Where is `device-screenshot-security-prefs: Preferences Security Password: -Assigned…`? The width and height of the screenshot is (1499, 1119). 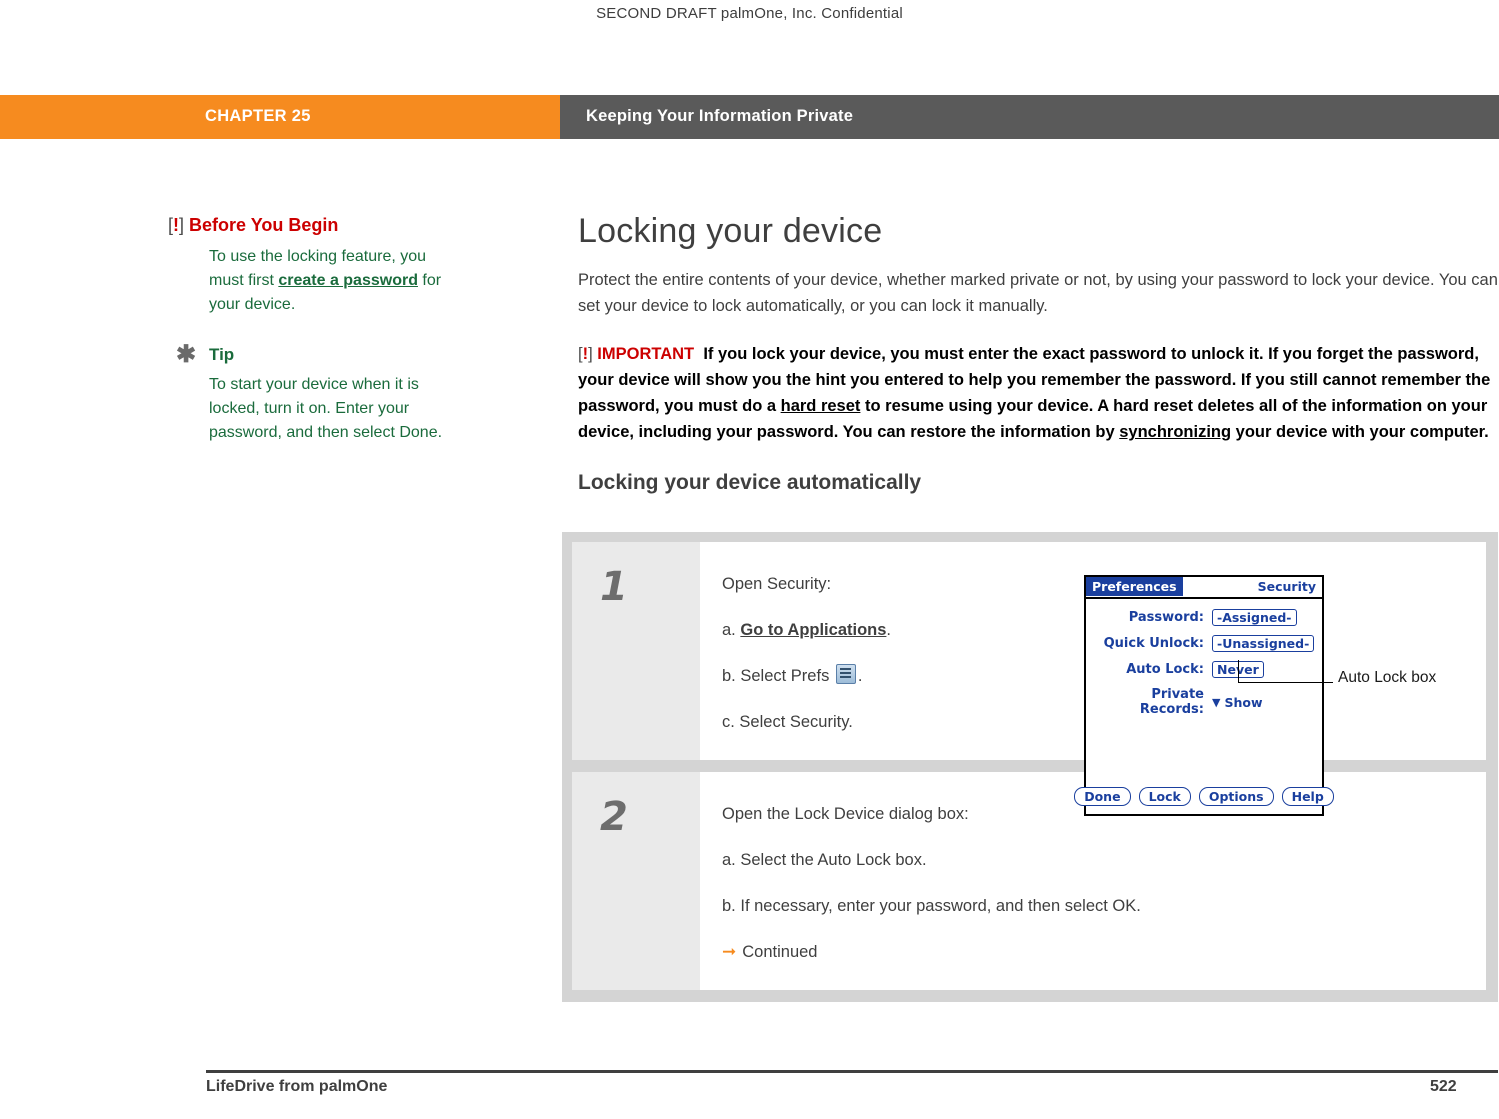 device-screenshot-security-prefs: Preferences Security Password: -Assigned… is located at coordinates (1204, 695).